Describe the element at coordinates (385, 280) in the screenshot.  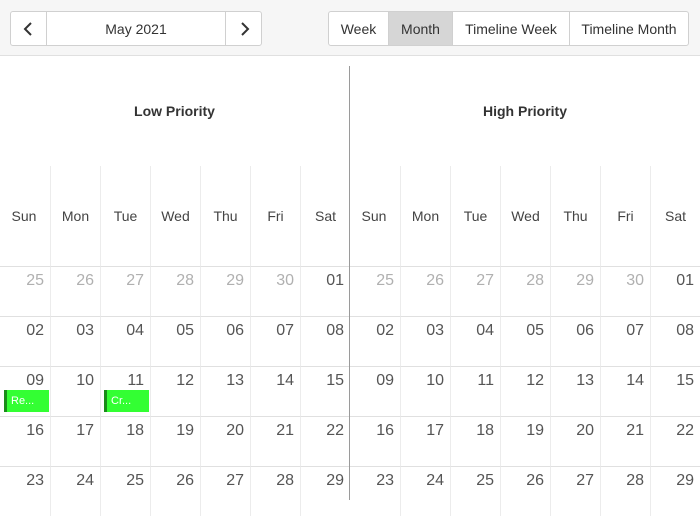
I see `date-number: 25` at that location.